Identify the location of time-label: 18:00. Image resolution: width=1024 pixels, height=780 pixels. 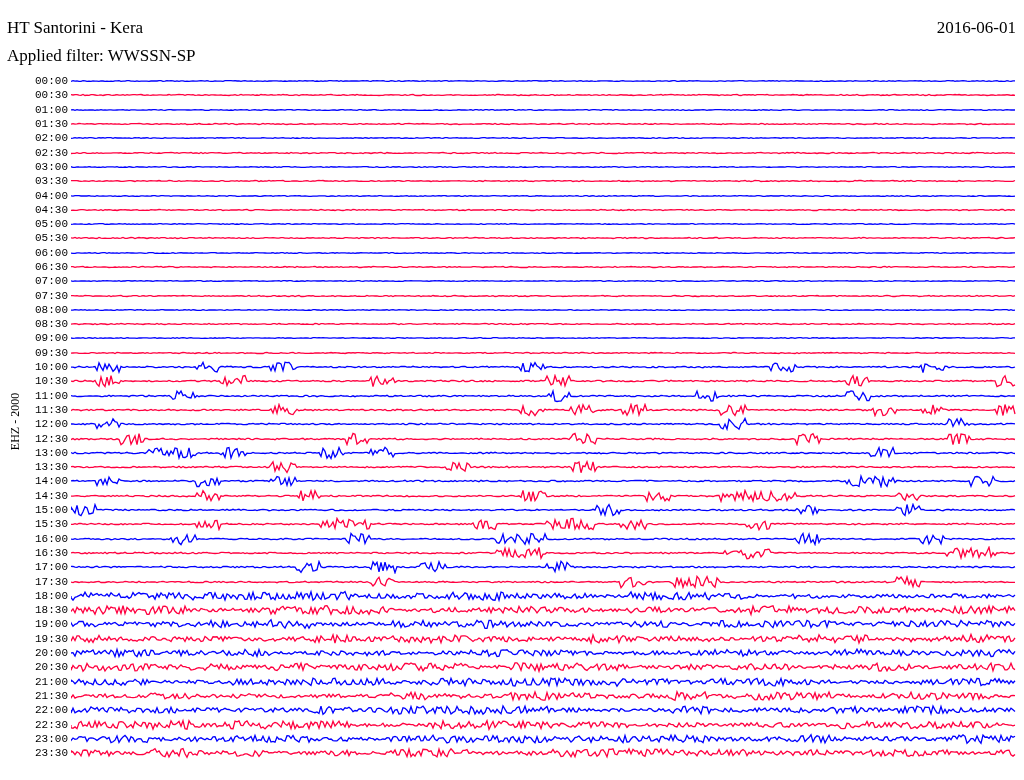
(51, 595).